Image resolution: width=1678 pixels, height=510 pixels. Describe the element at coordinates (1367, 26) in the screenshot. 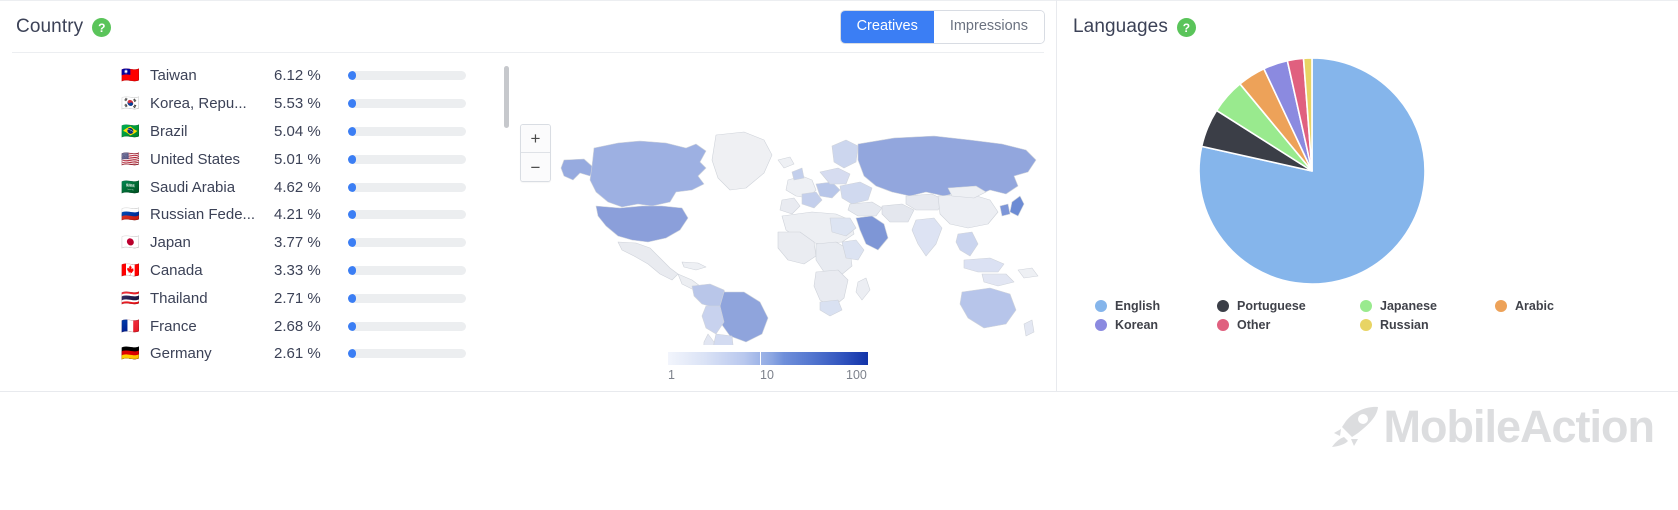

I see `languages-panel-header: Languages ?` at that location.